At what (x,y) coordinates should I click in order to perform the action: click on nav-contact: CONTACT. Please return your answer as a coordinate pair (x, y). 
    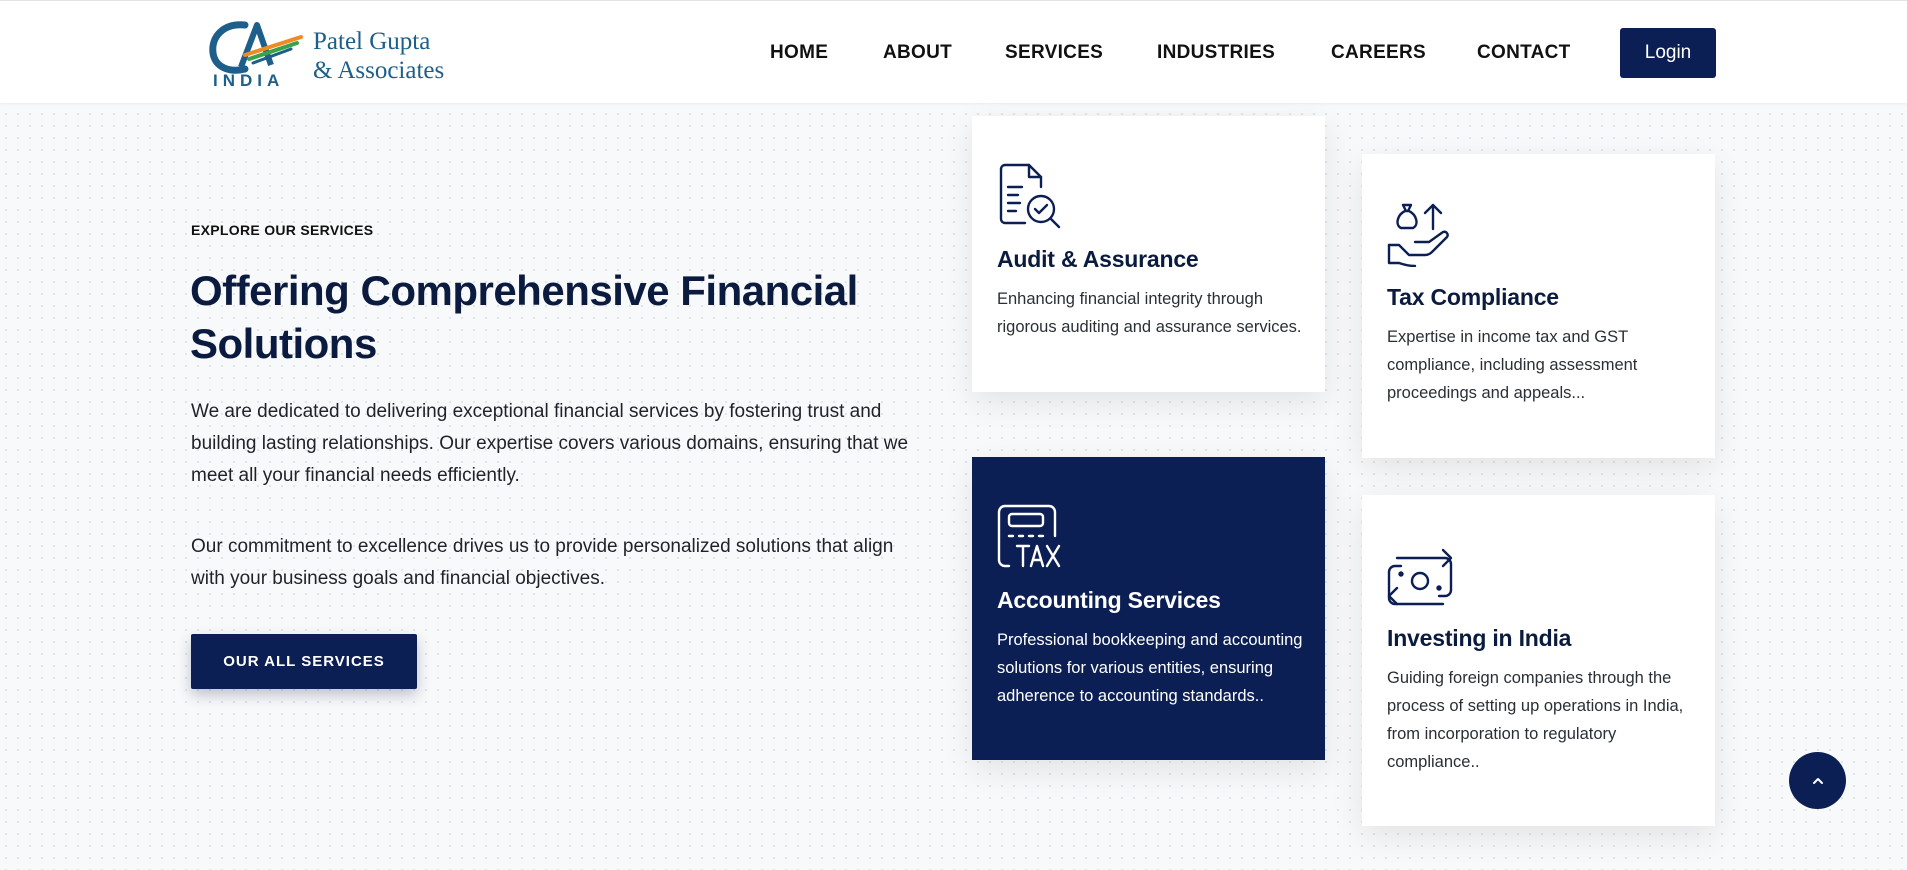
    Looking at the image, I should click on (1524, 53).